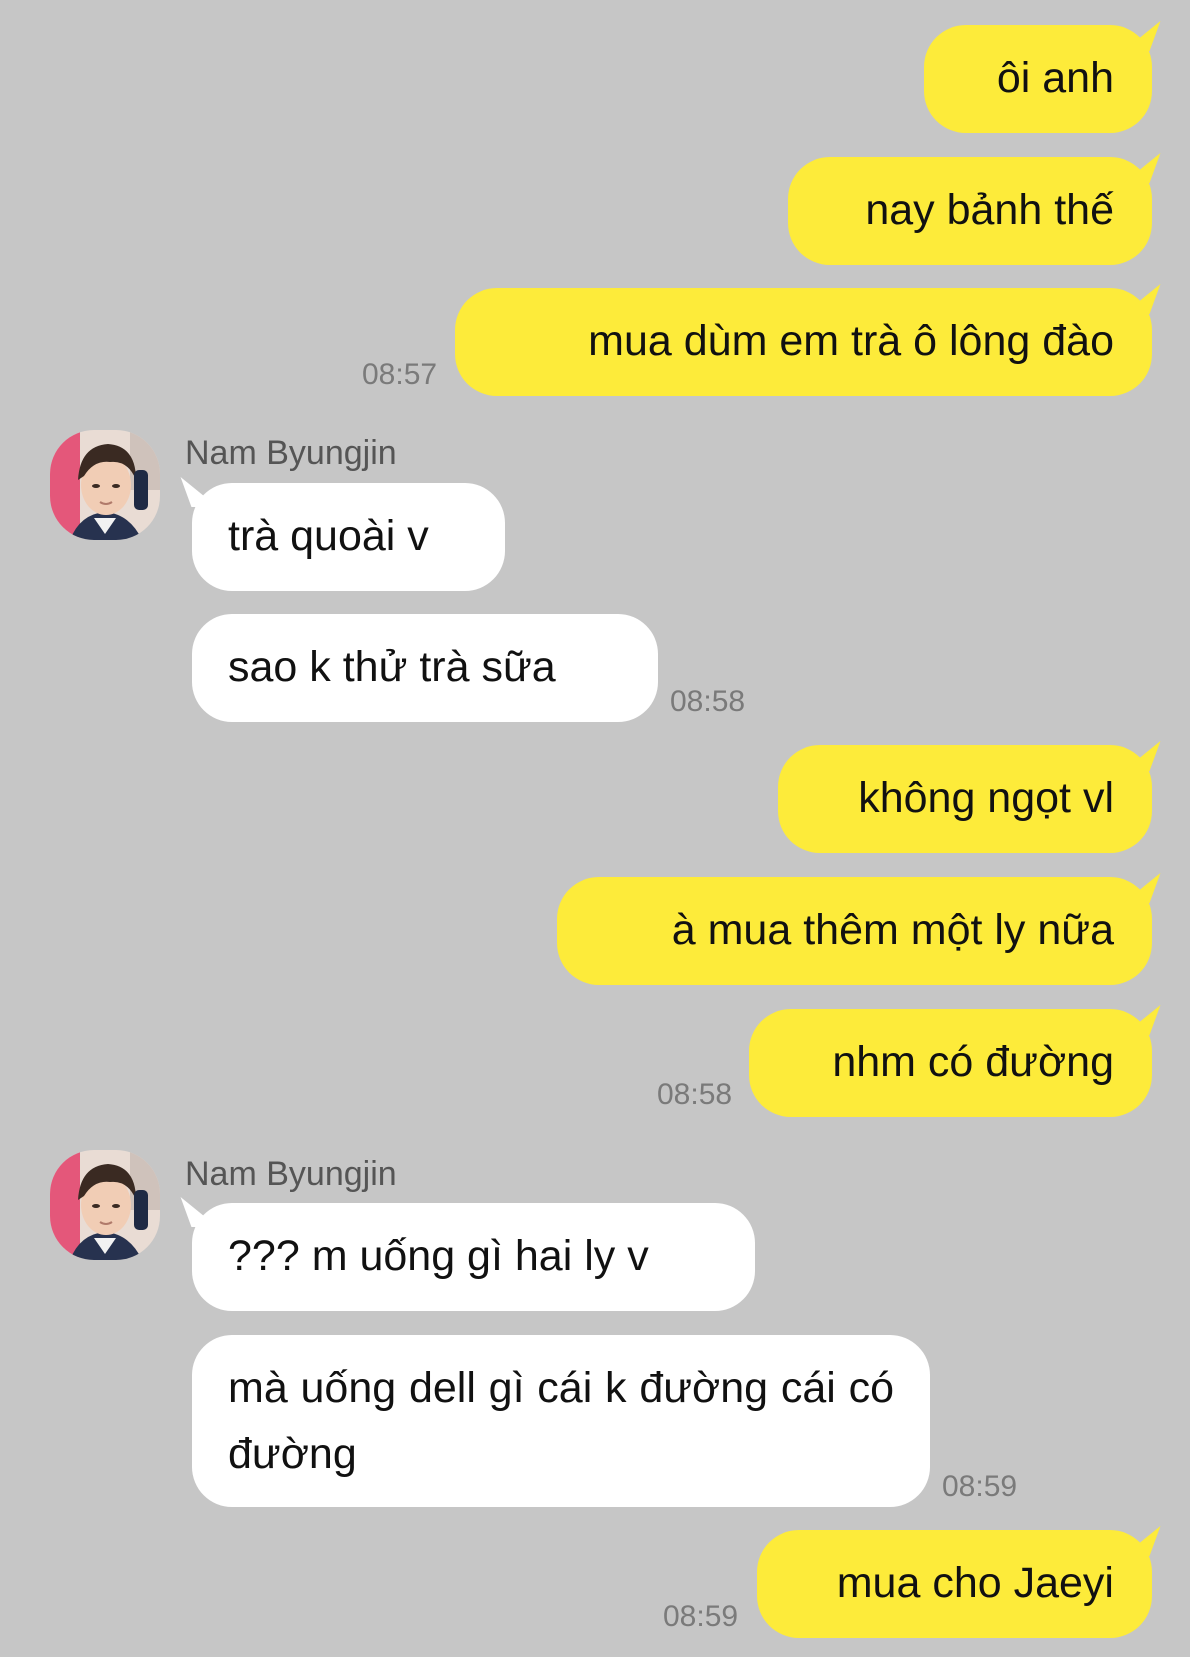  I want to click on outgoing-message: à mua thêm một ly nữa, so click(854, 931).